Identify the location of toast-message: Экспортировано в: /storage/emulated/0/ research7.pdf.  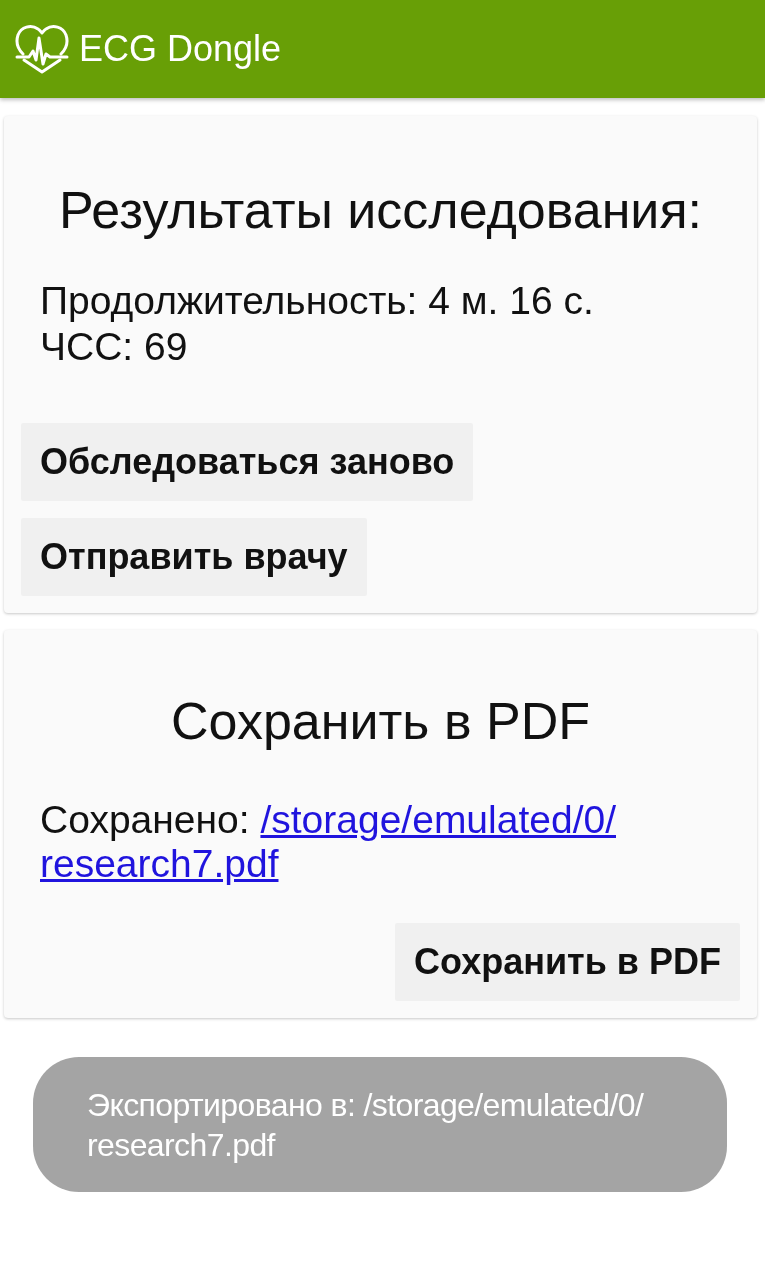
(380, 1124).